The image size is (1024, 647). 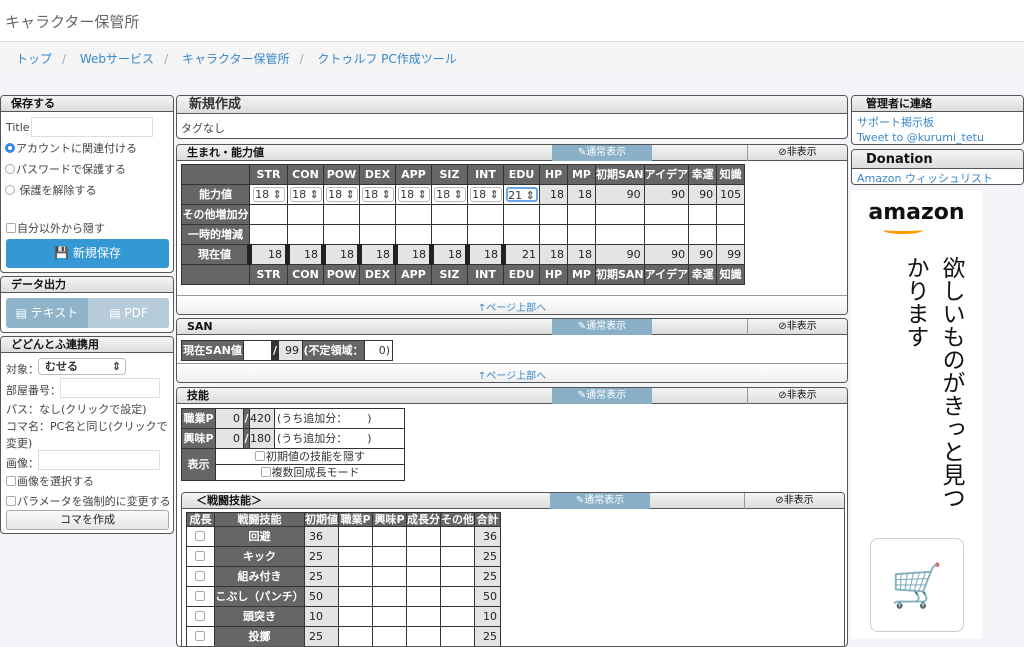 What do you see at coordinates (87, 253) in the screenshot?
I see `new-save-button: 💾 新規保存` at bounding box center [87, 253].